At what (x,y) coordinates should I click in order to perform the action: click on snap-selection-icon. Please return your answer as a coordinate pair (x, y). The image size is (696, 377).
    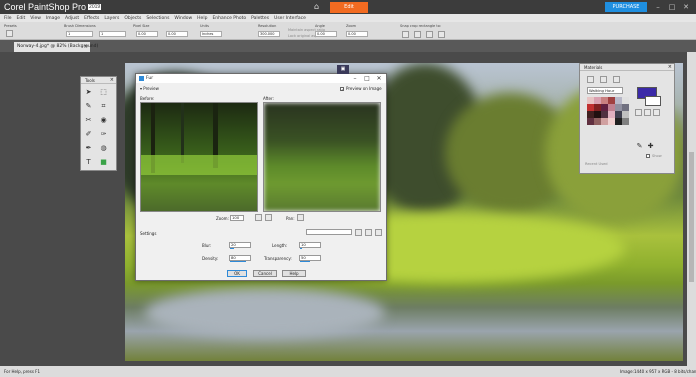
    Looking at the image, I should click on (429, 34).